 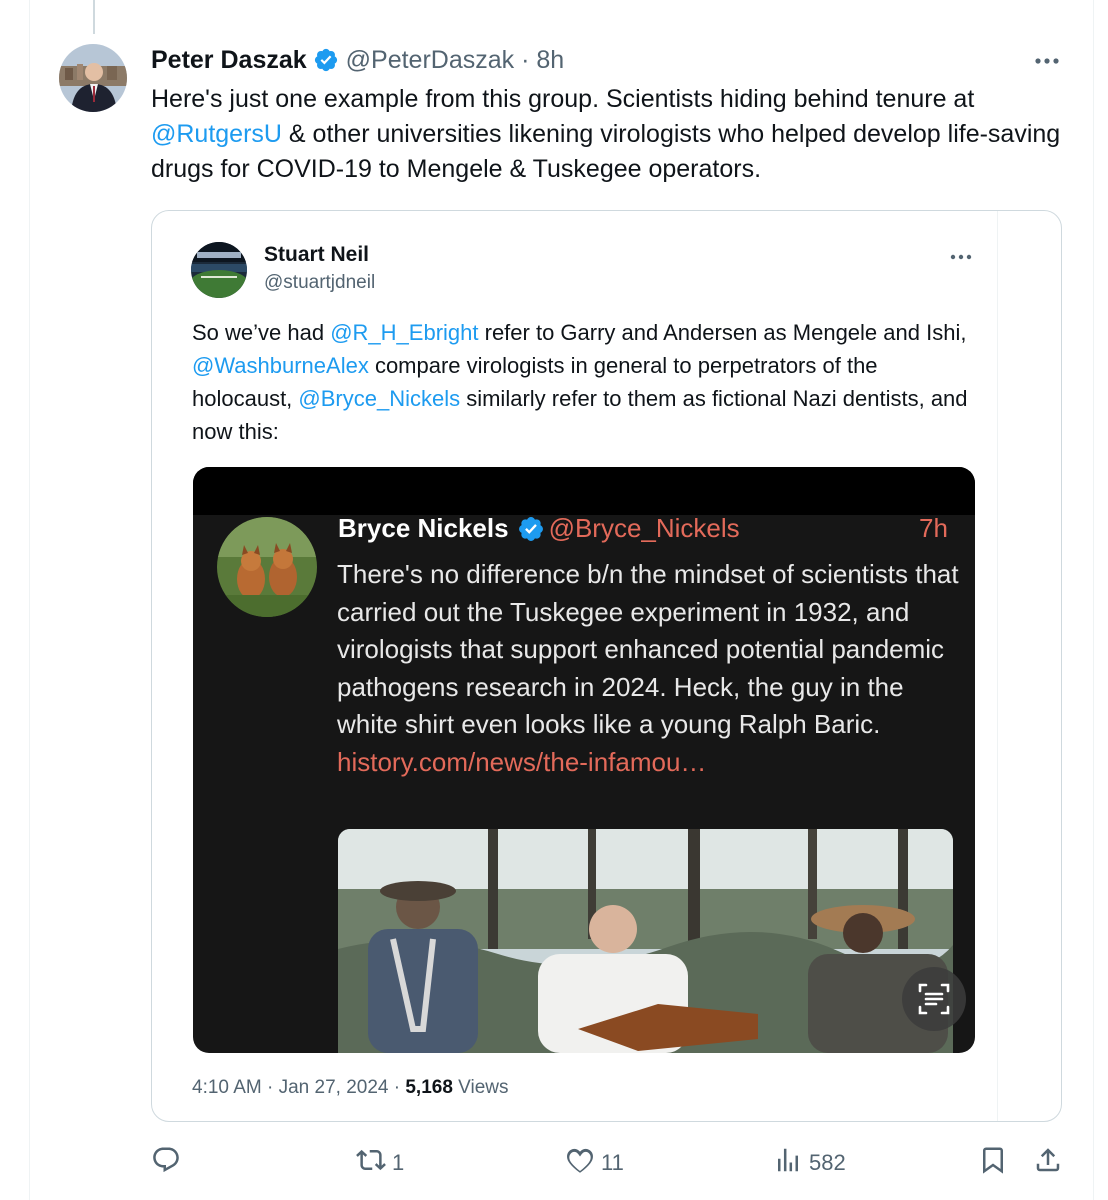 I want to click on like-icon, so click(x=580, y=1163).